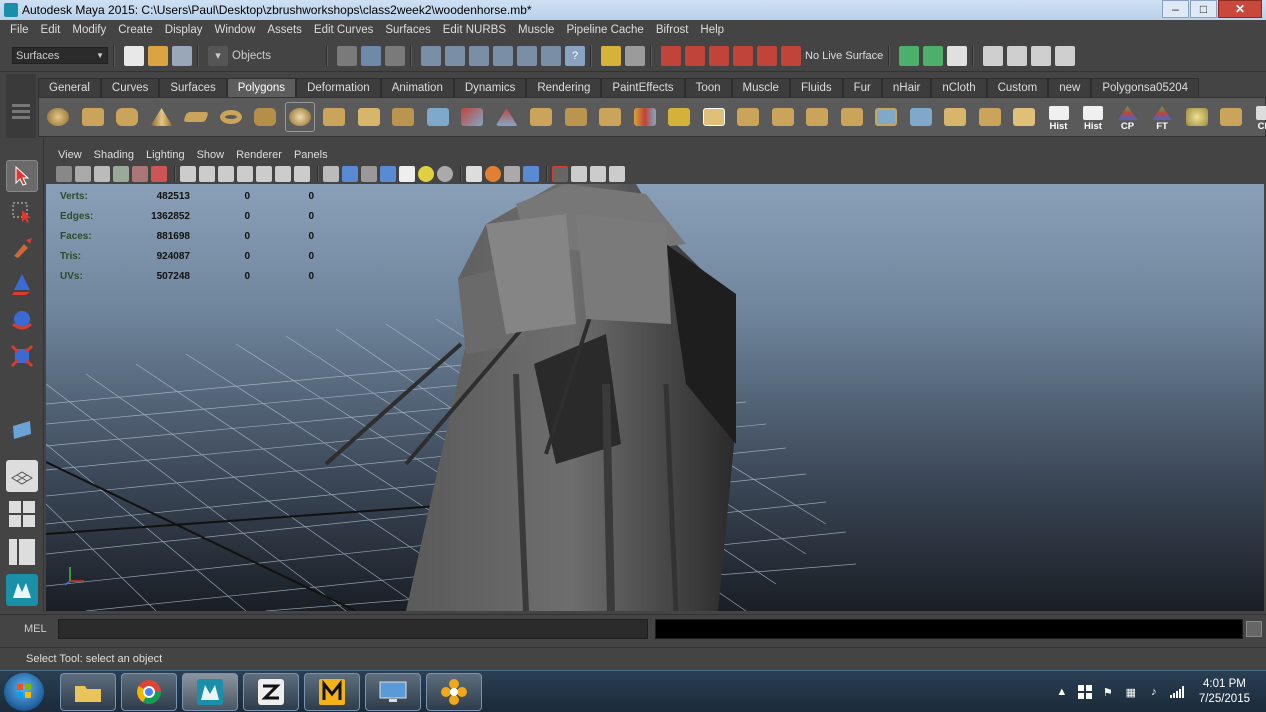 The height and width of the screenshot is (712, 1266). What do you see at coordinates (21, 107) in the screenshot?
I see `shelf-options` at bounding box center [21, 107].